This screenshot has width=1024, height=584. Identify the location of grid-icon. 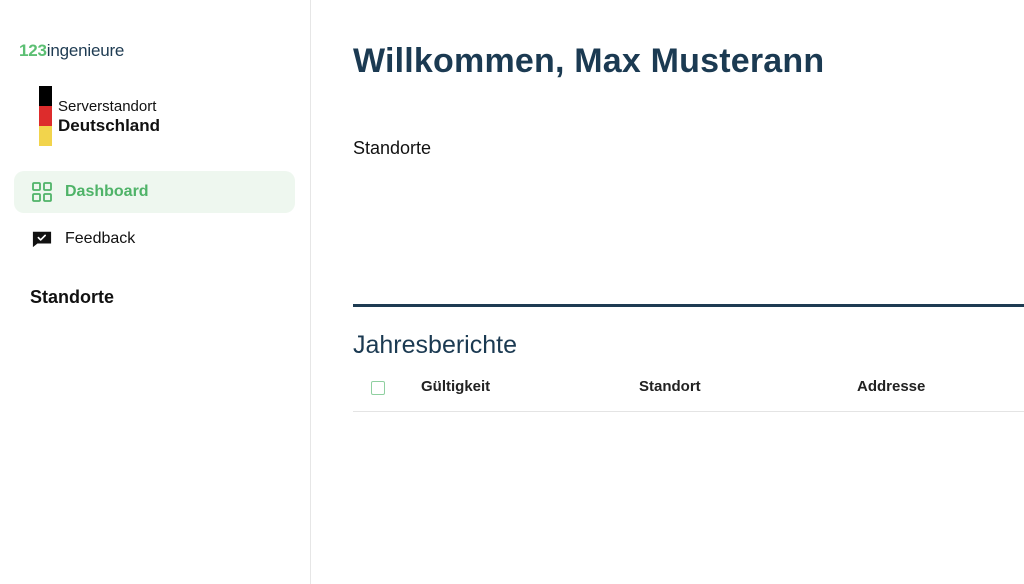
(42, 192).